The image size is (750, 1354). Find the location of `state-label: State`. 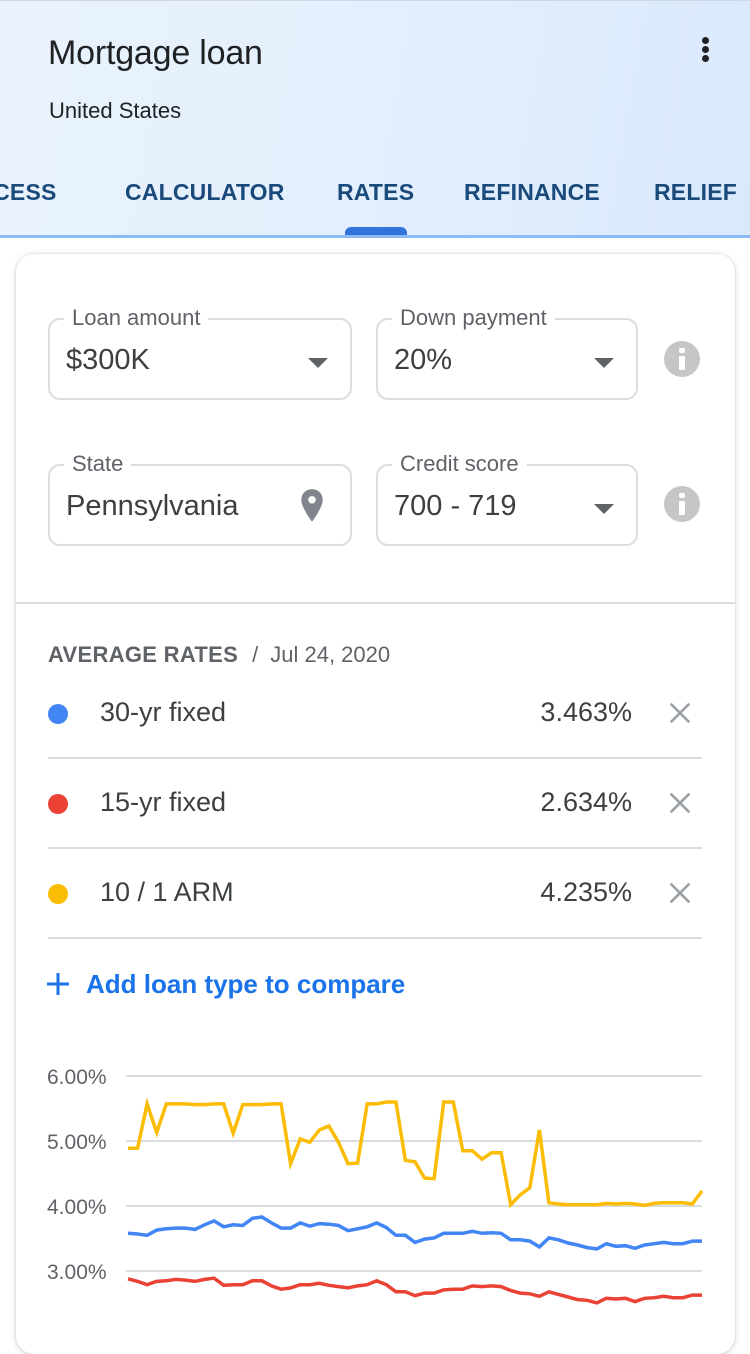

state-label: State is located at coordinates (98, 464).